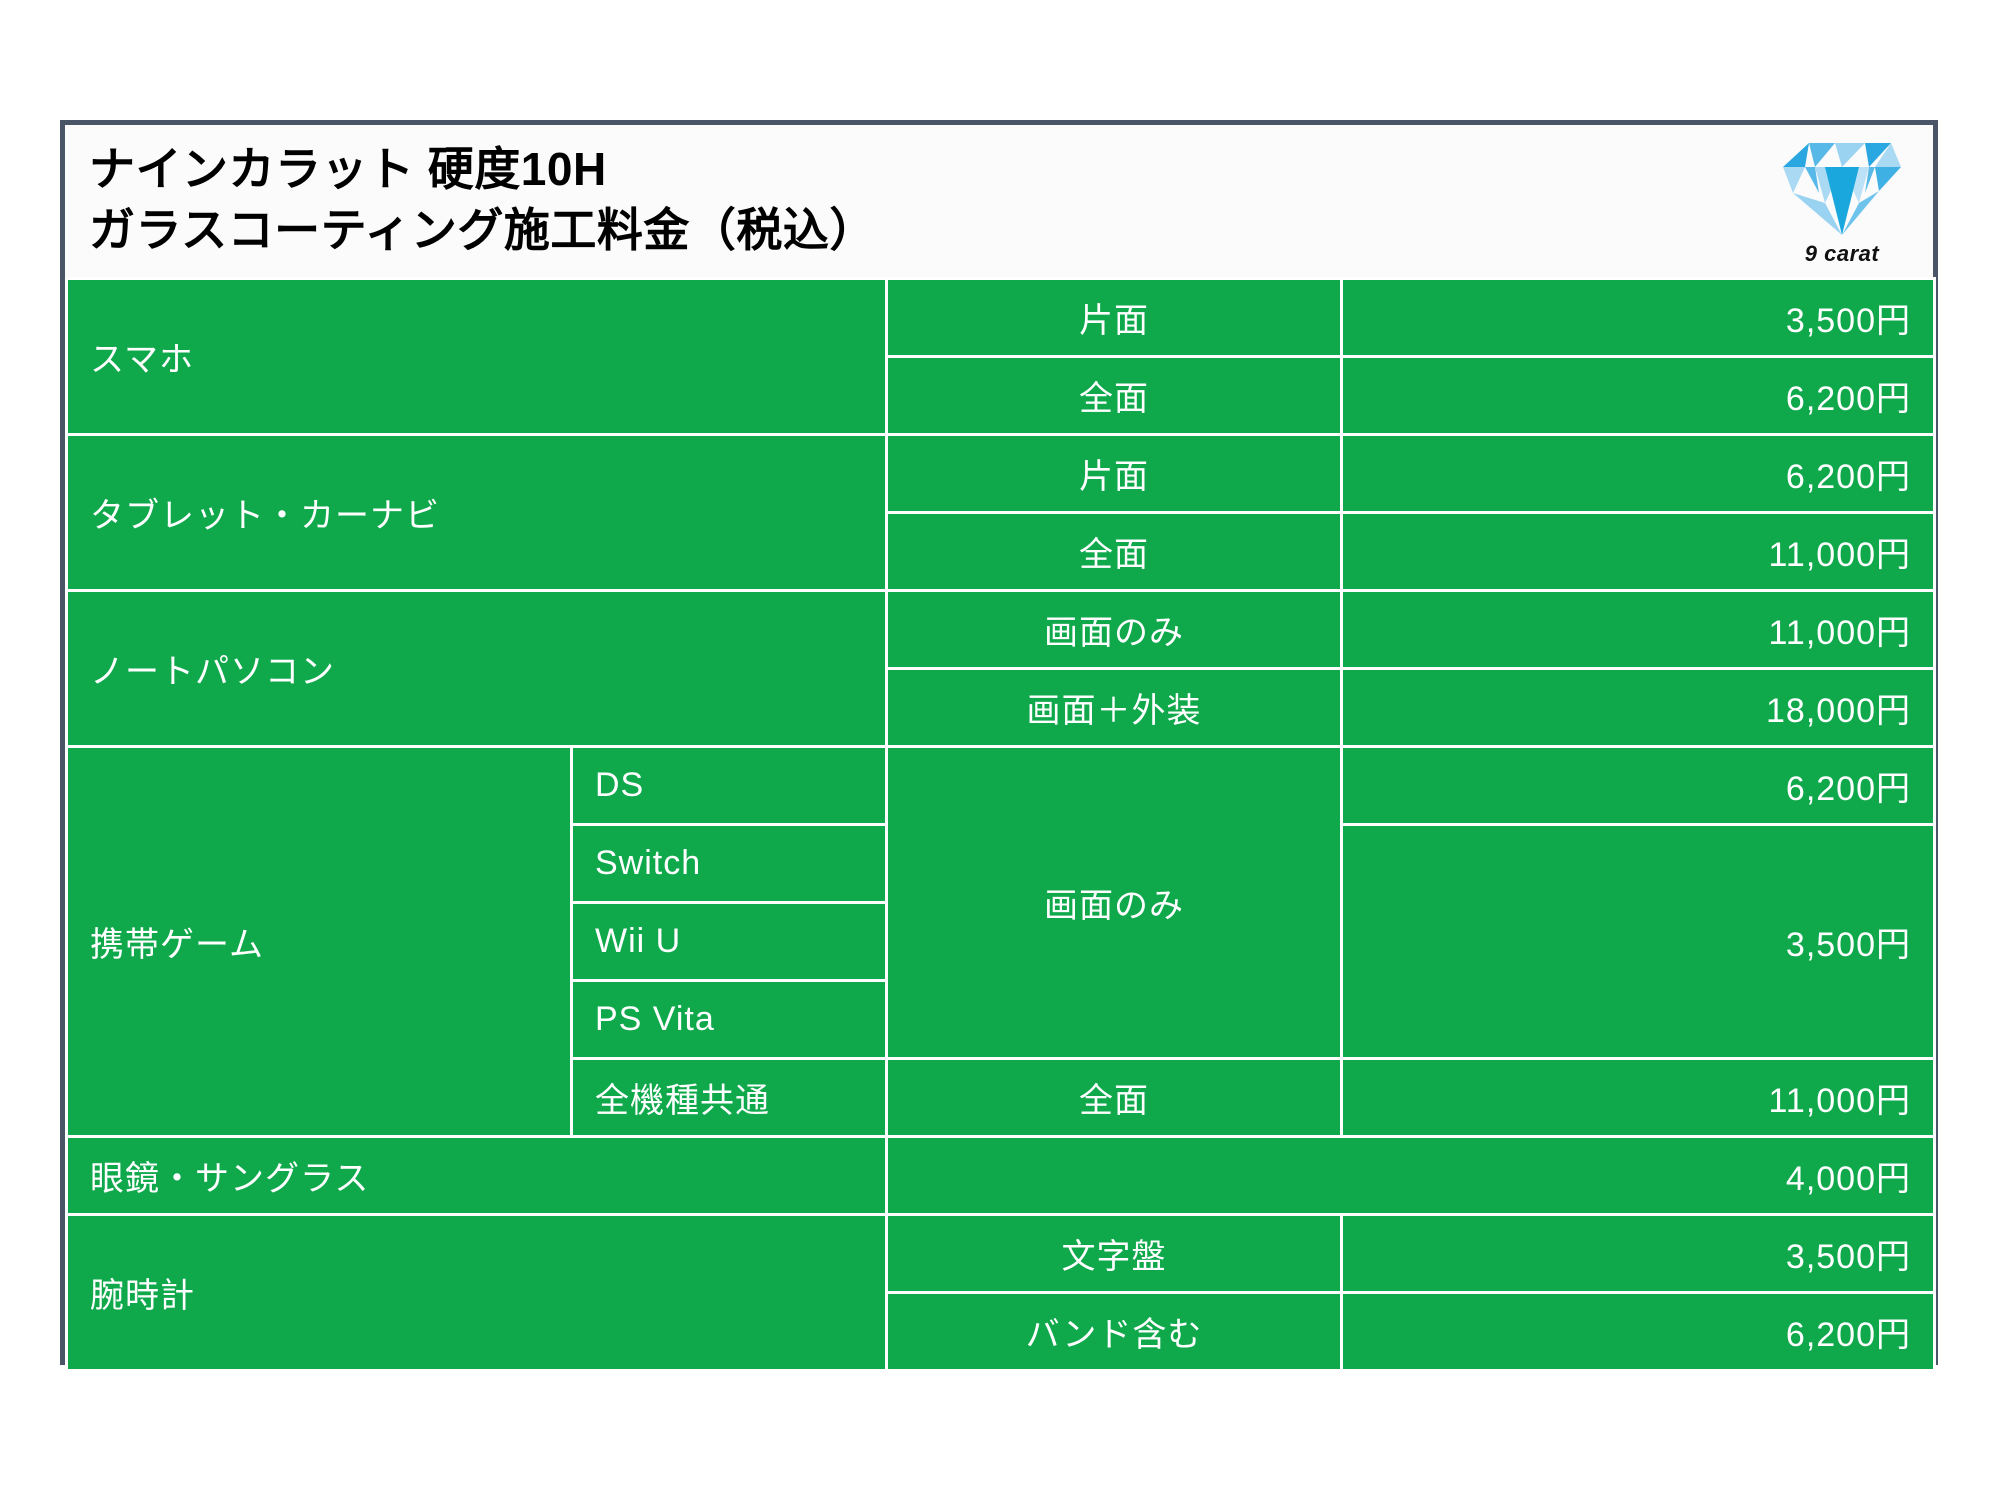 The width and height of the screenshot is (2000, 1500). I want to click on page-title-line-1: ナインカラット 硬度10H, so click(348, 169).